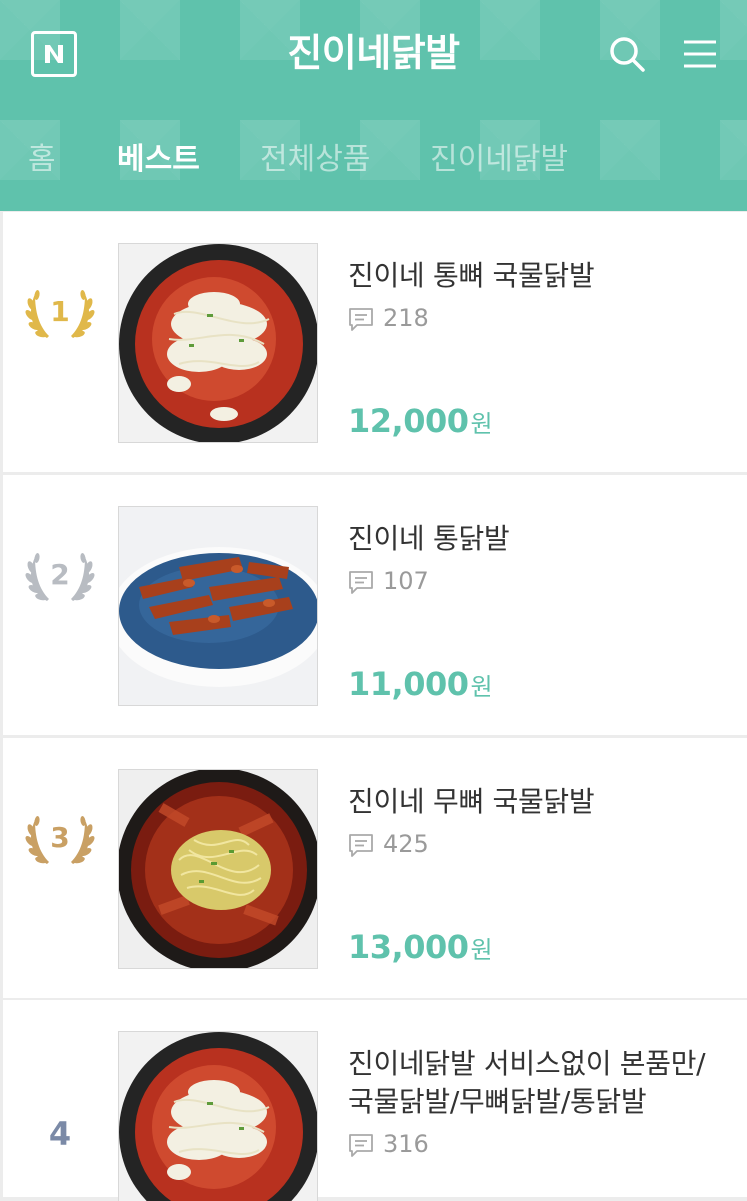 The width and height of the screenshot is (747, 1201). What do you see at coordinates (406, 1144) in the screenshot?
I see `review-count-value: 316` at bounding box center [406, 1144].